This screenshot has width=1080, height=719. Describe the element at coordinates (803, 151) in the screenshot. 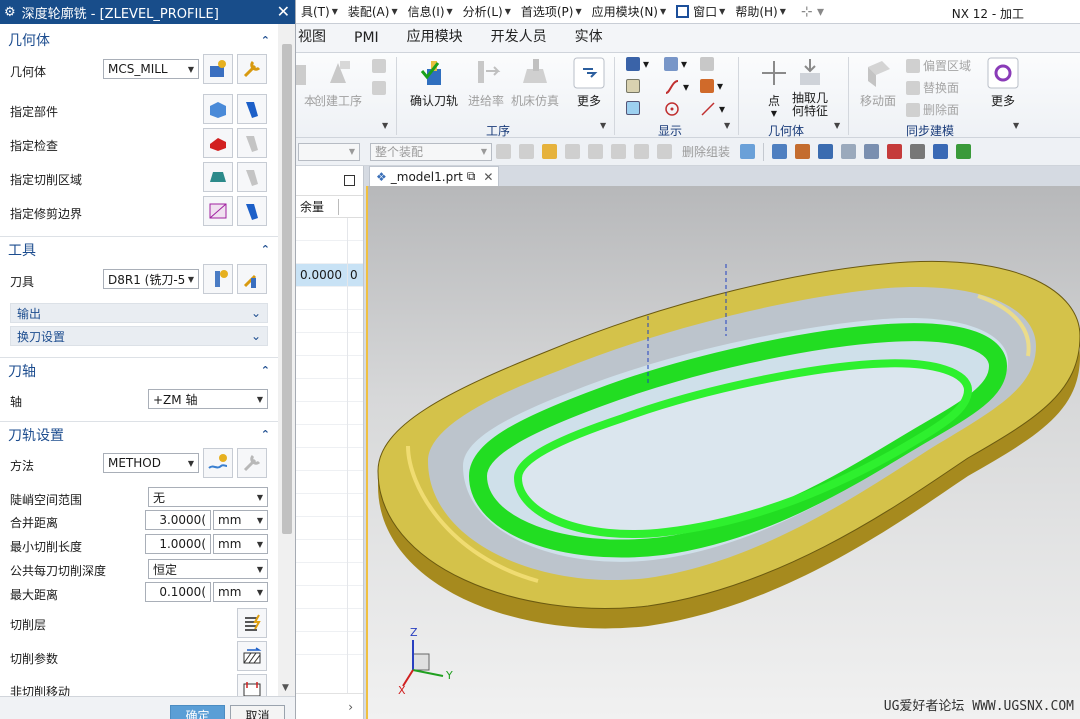

I see `zoom-icon` at that location.